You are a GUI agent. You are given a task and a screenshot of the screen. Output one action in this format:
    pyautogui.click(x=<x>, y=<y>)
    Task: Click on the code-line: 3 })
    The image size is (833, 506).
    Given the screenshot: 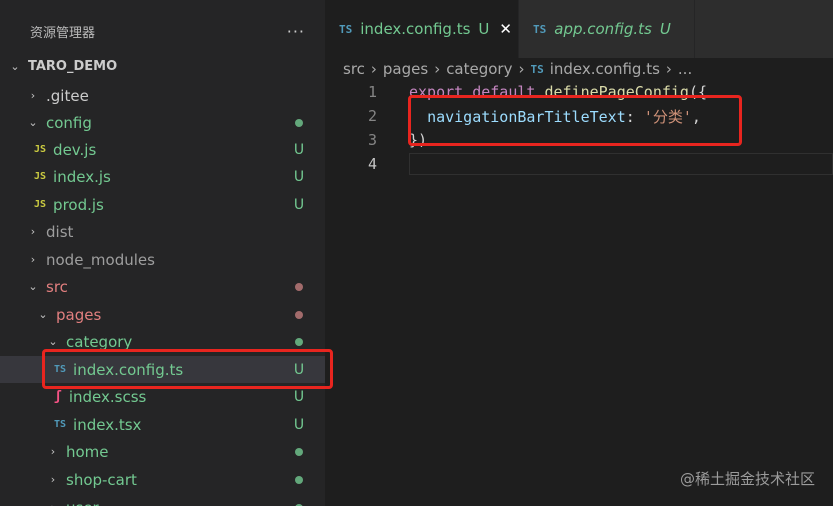 What is the action you would take?
    pyautogui.click(x=579, y=140)
    